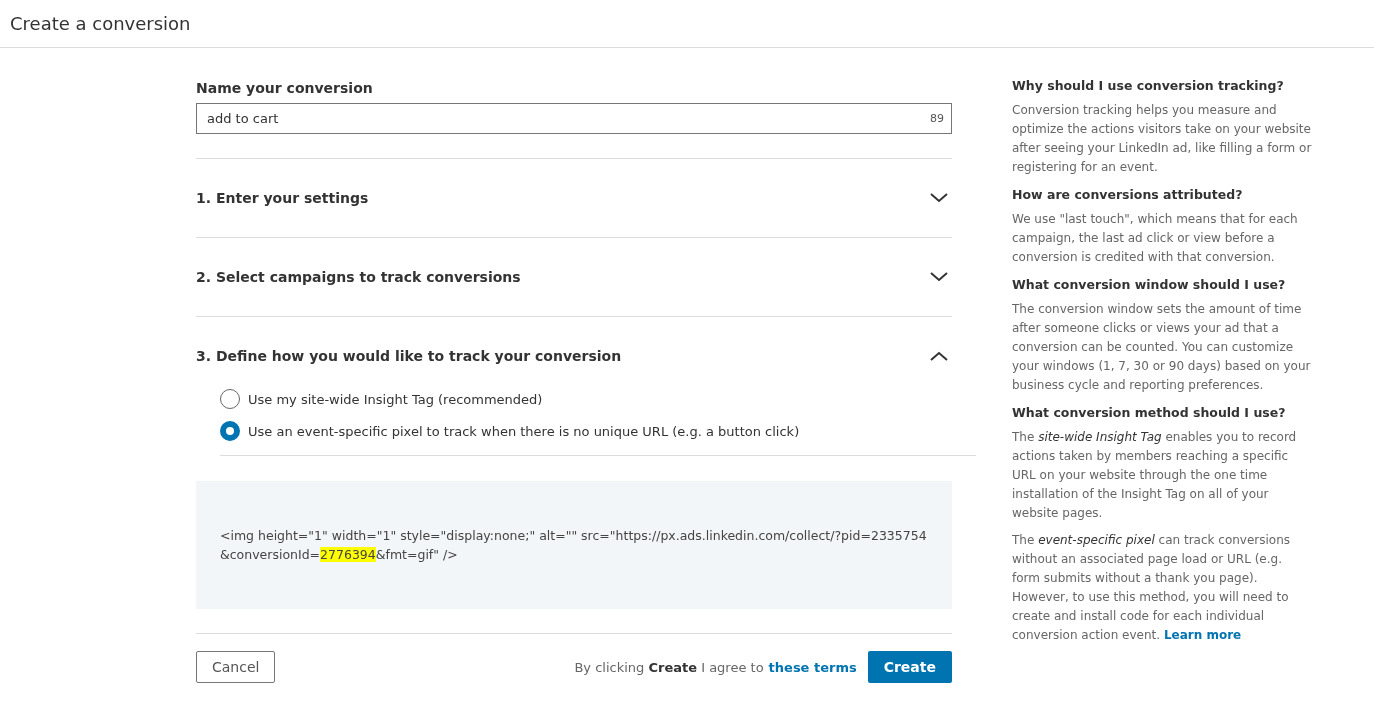 The height and width of the screenshot is (710, 1374). I want to click on help-paragraph: The site-wide Insight Tag enables you to record actions taken by members reaching a specific URL on your website through the one time installation of the Insight Tag on all of your website pages., so click(1155, 475).